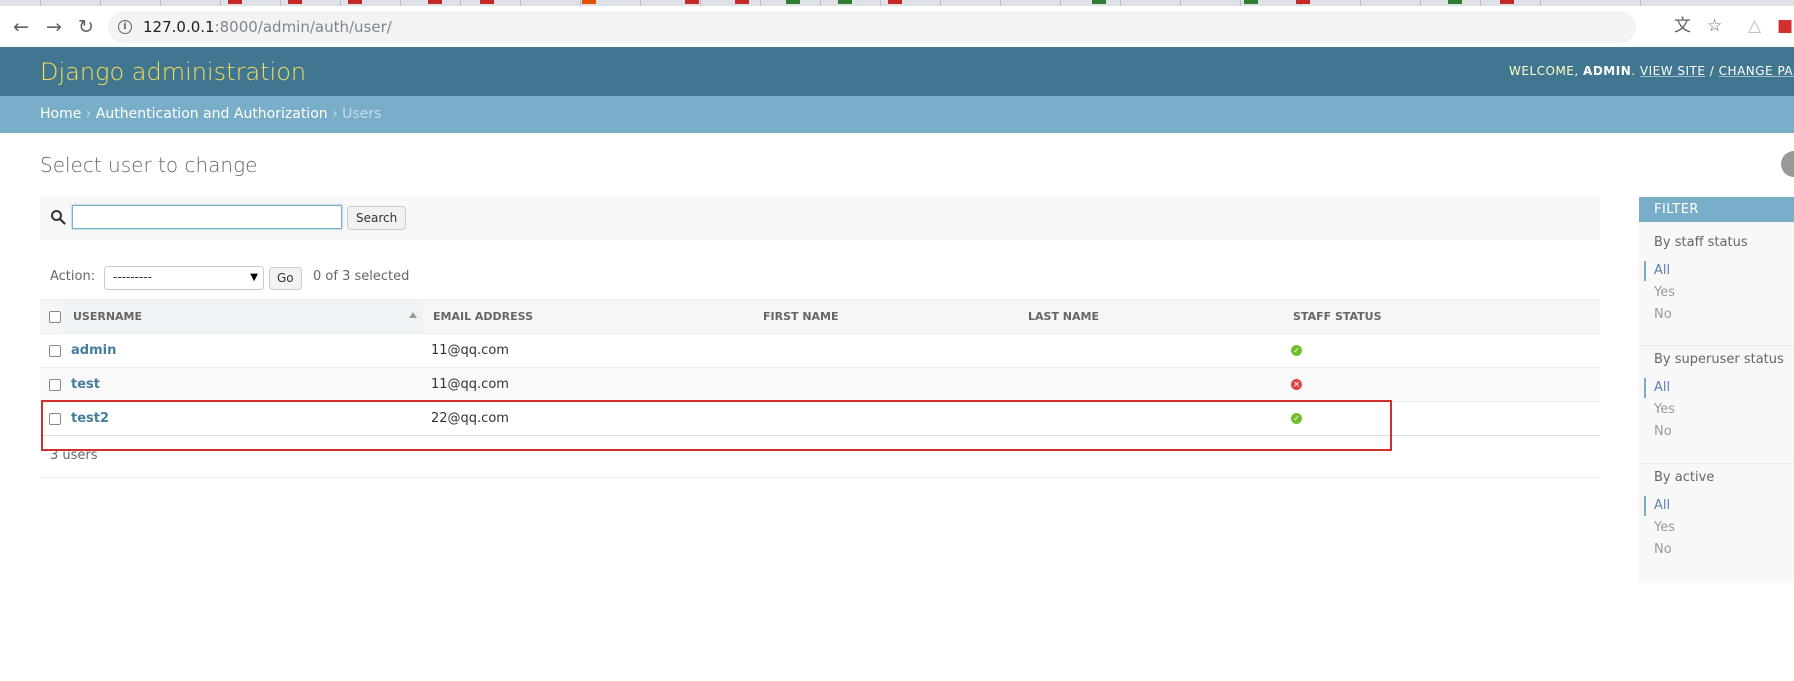 Image resolution: width=1794 pixels, height=681 pixels. I want to click on info-icon: i, so click(125, 27).